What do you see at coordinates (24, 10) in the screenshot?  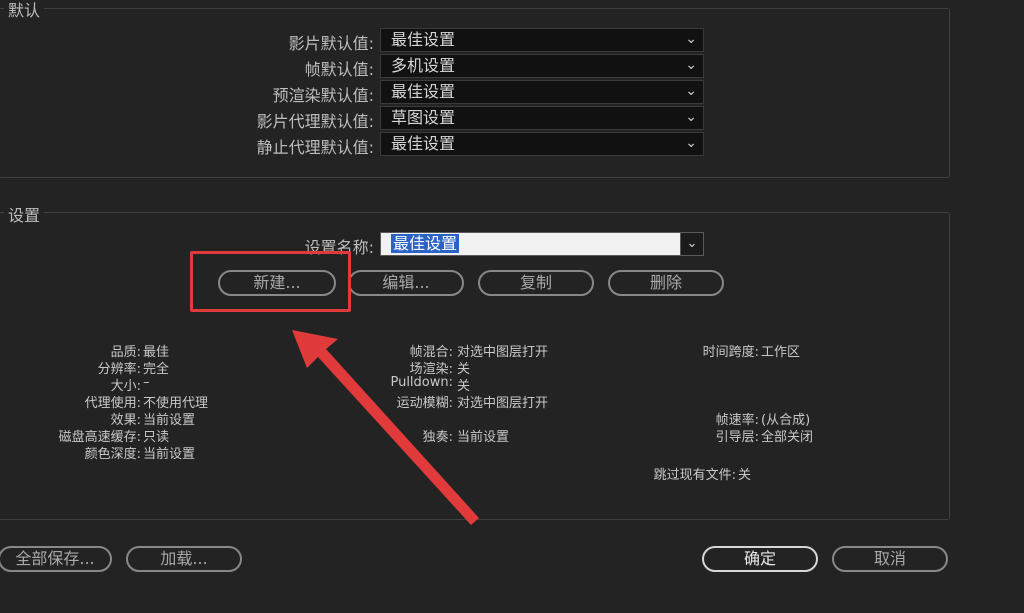 I see `defaults-group-title: 默认` at bounding box center [24, 10].